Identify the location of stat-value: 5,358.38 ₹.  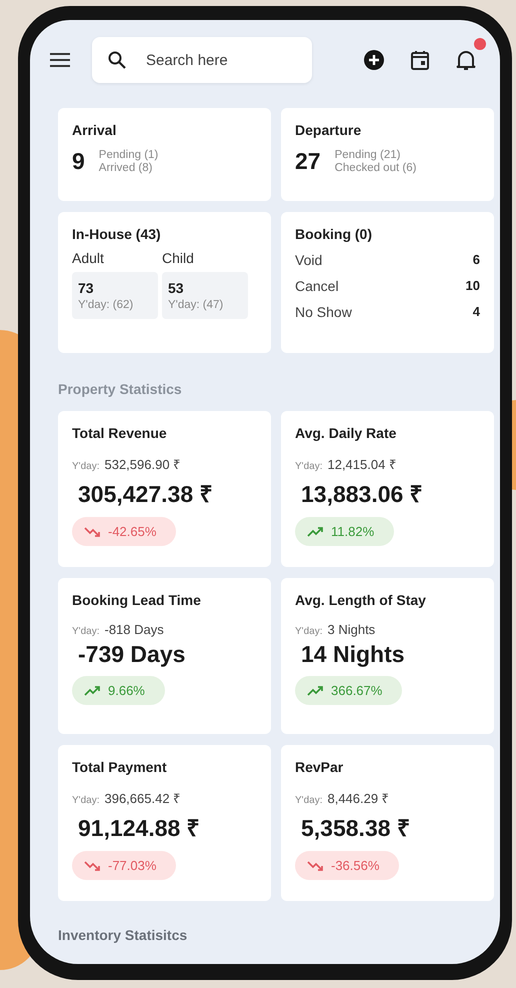
(356, 828).